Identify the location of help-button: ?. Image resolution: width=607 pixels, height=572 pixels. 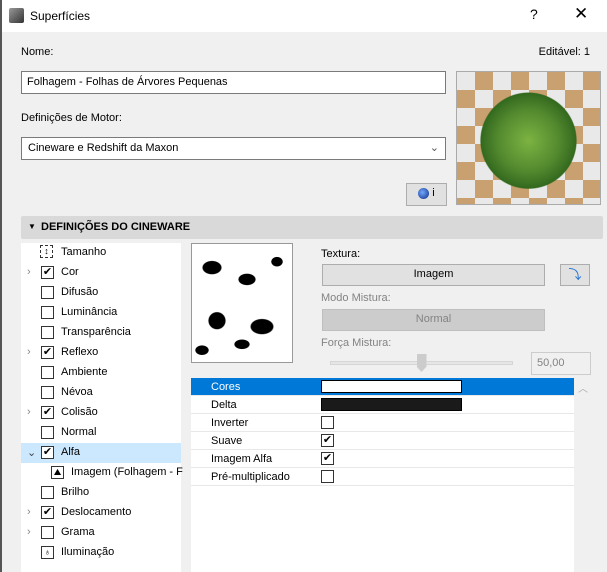
(534, 14).